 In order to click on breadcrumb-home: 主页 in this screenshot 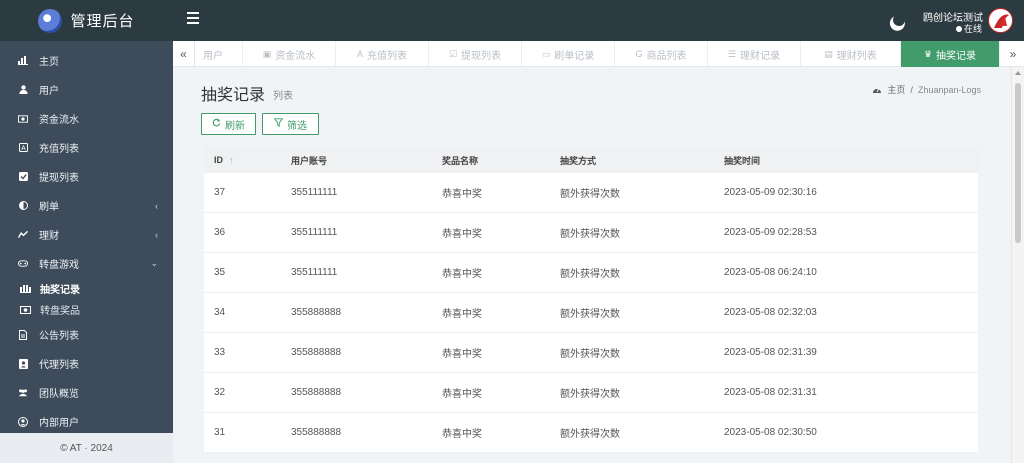, I will do `click(896, 89)`.